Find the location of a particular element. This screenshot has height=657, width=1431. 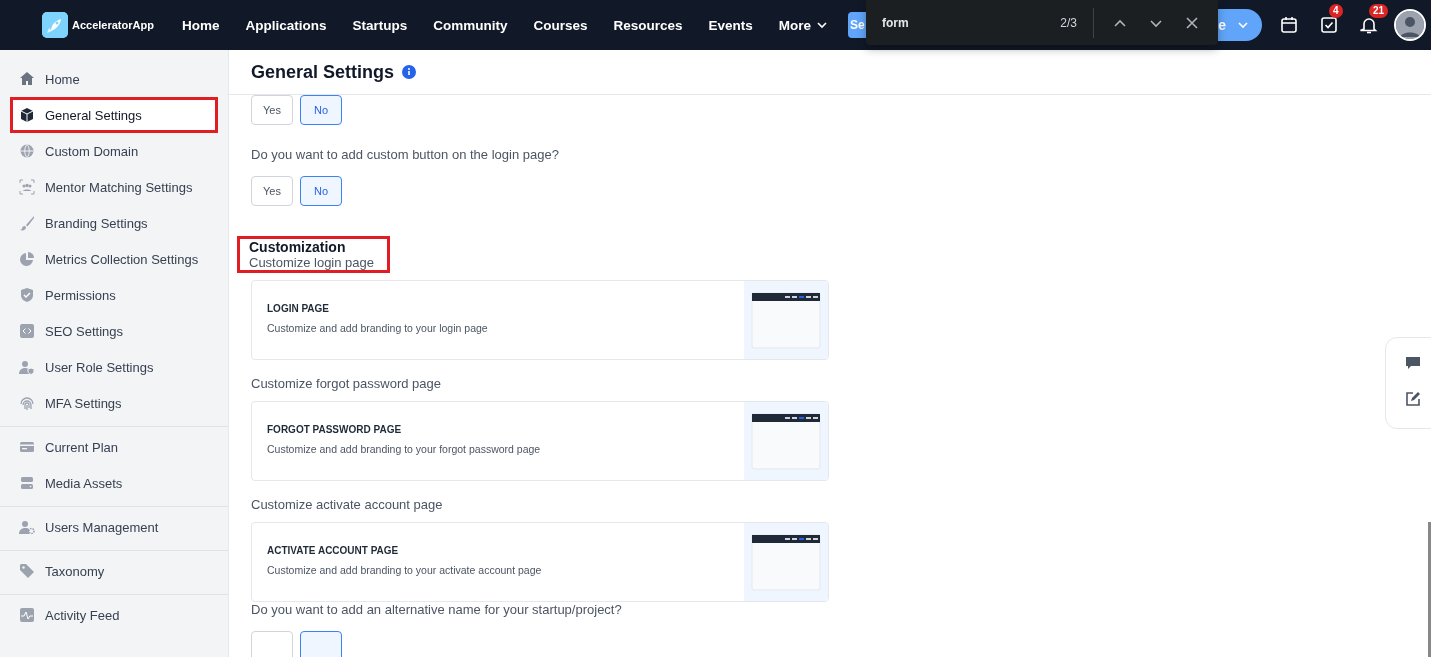

info-icon is located at coordinates (409, 72).